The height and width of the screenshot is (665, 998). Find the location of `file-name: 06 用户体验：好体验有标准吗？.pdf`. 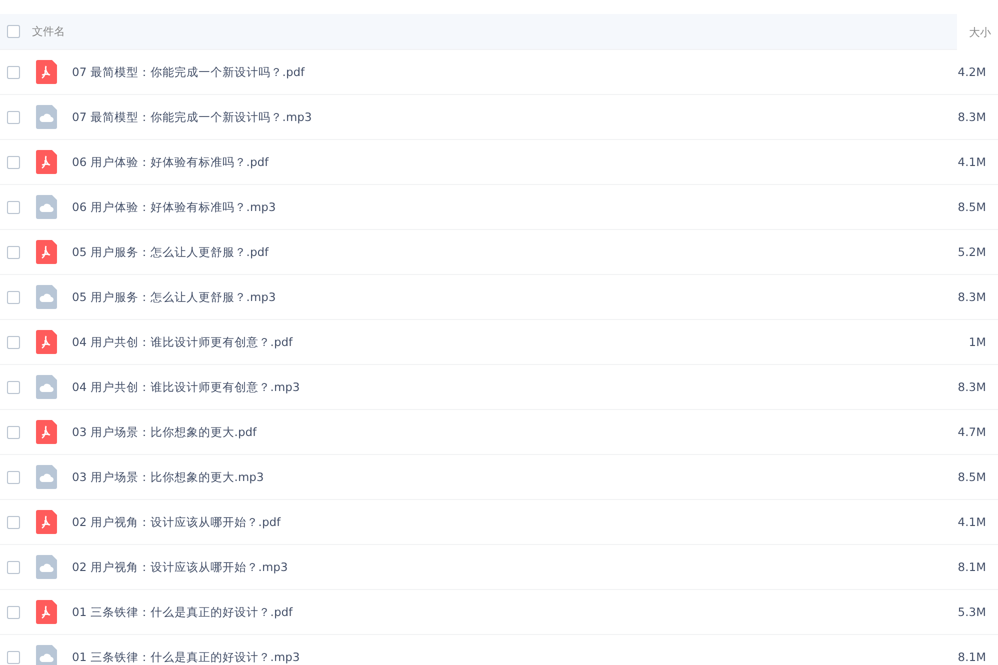

file-name: 06 用户体验：好体验有标准吗？.pdf is located at coordinates (479, 162).